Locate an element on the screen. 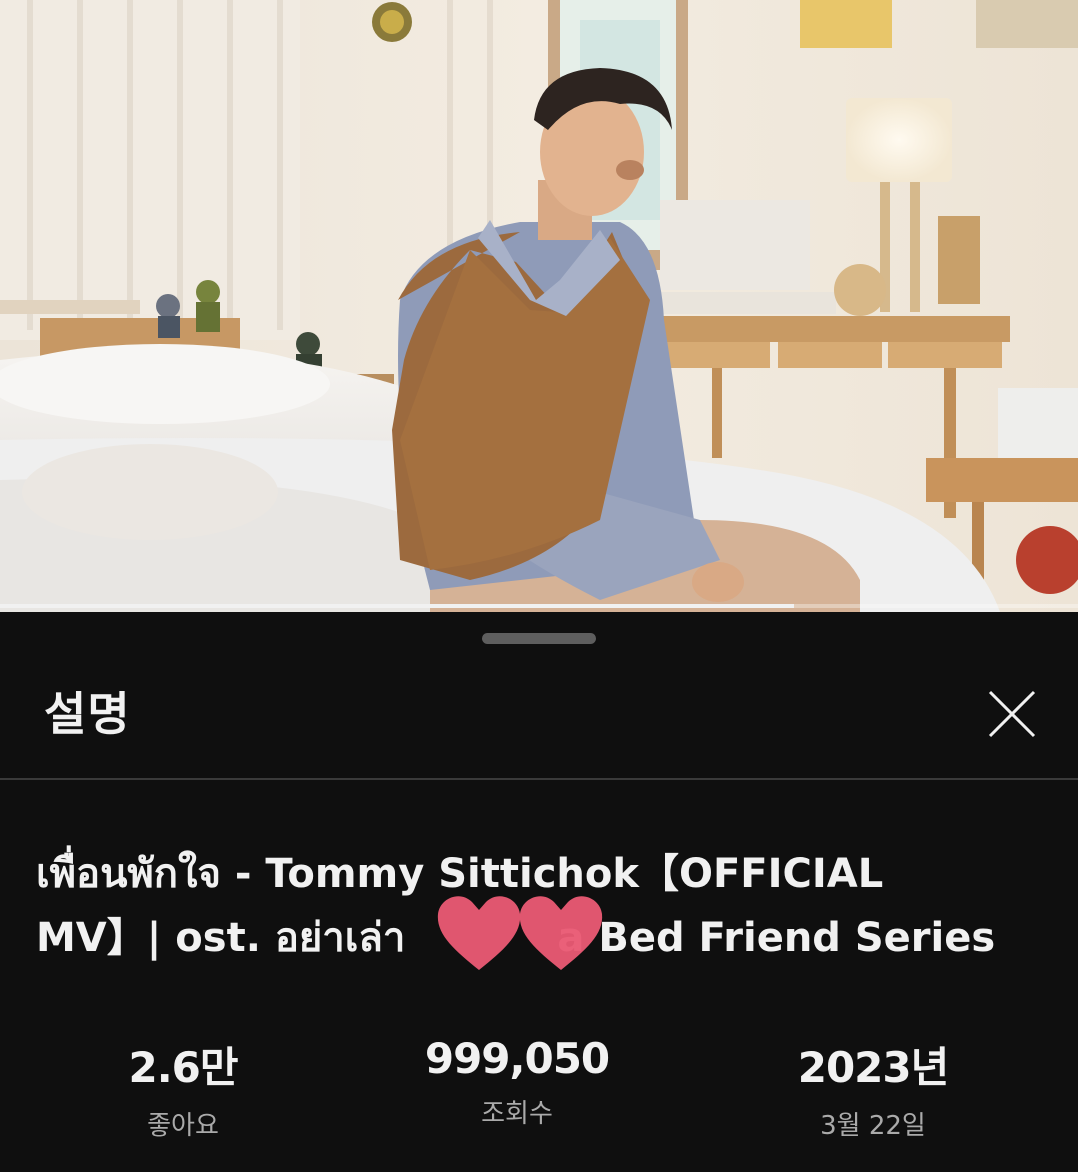  upload-year: 2023년 is located at coordinates (873, 1067).